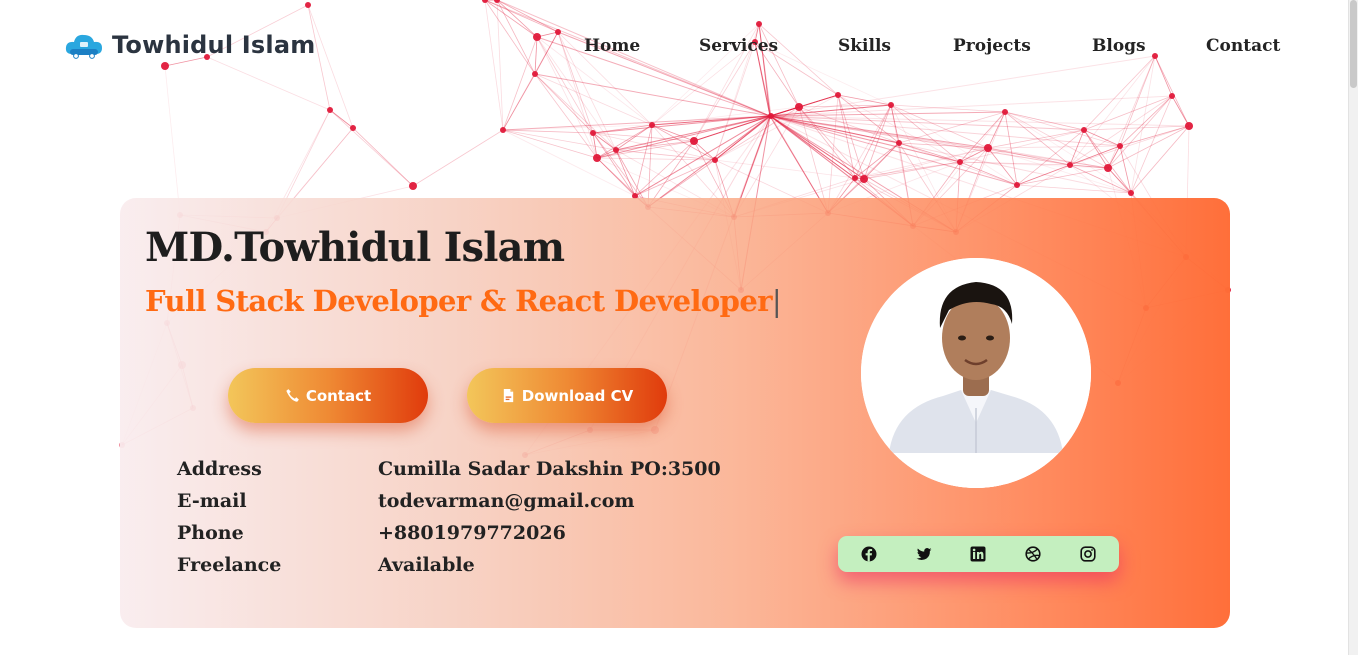 This screenshot has width=1358, height=655. What do you see at coordinates (738, 46) in the screenshot?
I see `nav-services: Services` at bounding box center [738, 46].